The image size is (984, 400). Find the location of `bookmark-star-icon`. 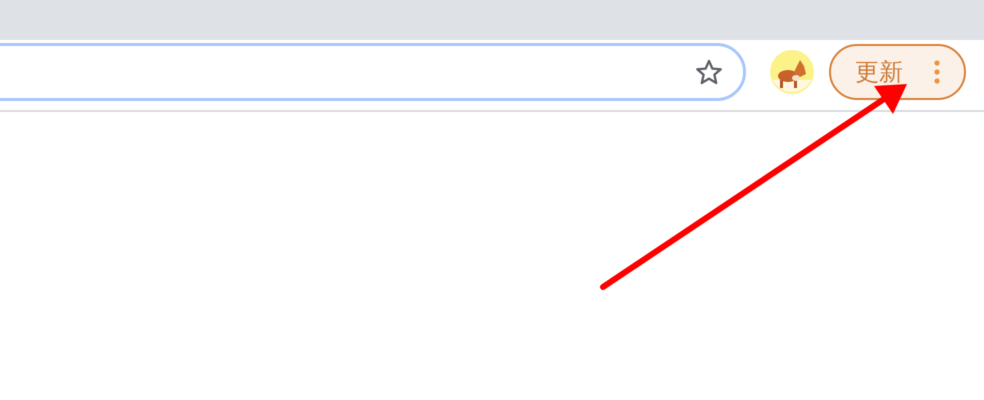

bookmark-star-icon is located at coordinates (709, 72).